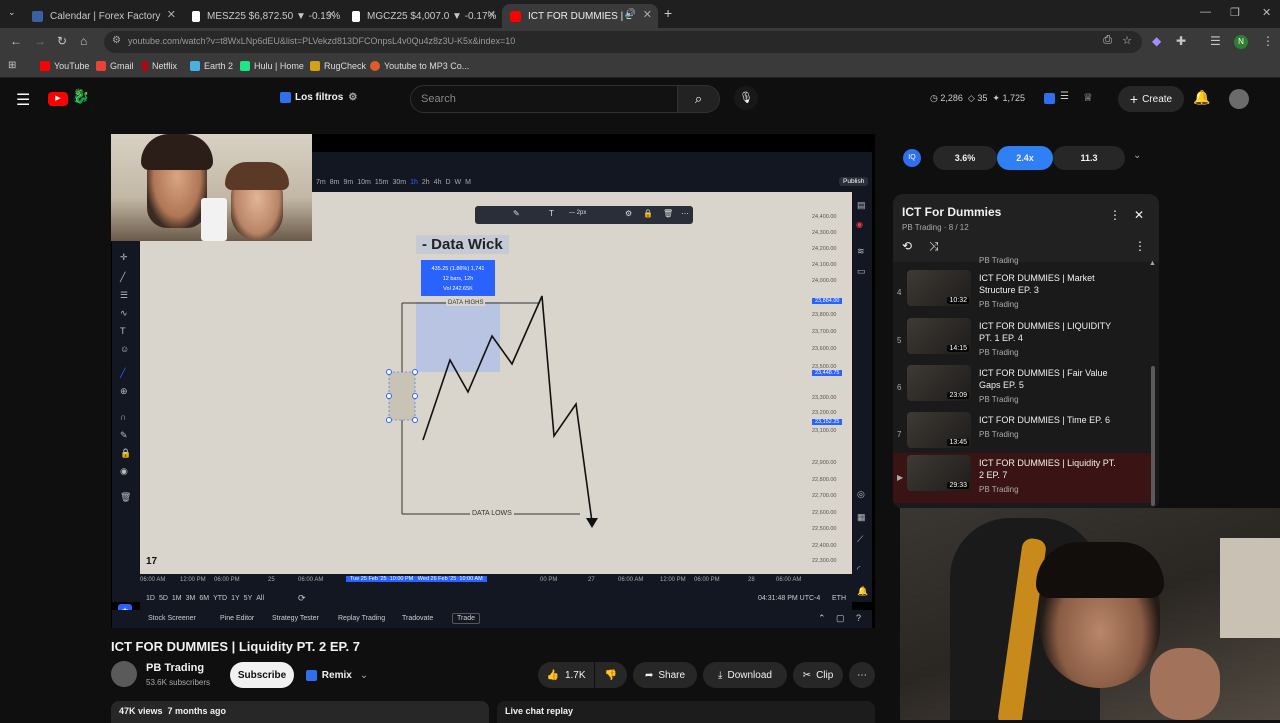 Image resolution: width=1280 pixels, height=723 pixels. I want to click on tab-ict-for-dummies: ICT FOR DUMMIES | Liquidi 🔊 ✕, so click(580, 16).